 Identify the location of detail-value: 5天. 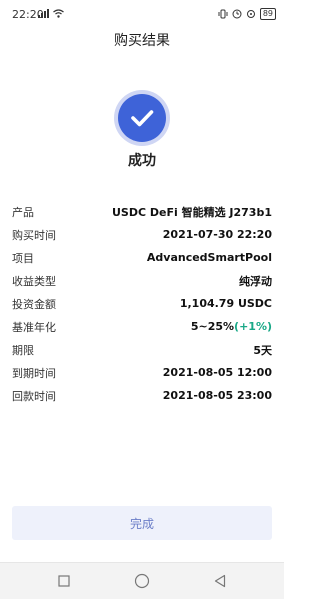
(262, 350).